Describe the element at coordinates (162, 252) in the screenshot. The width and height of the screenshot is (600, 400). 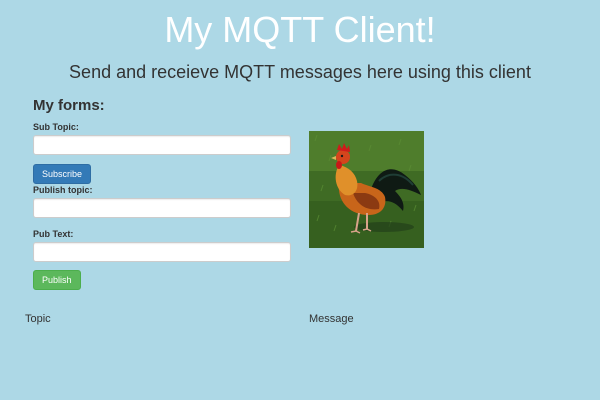
I see `pub-text-input` at that location.